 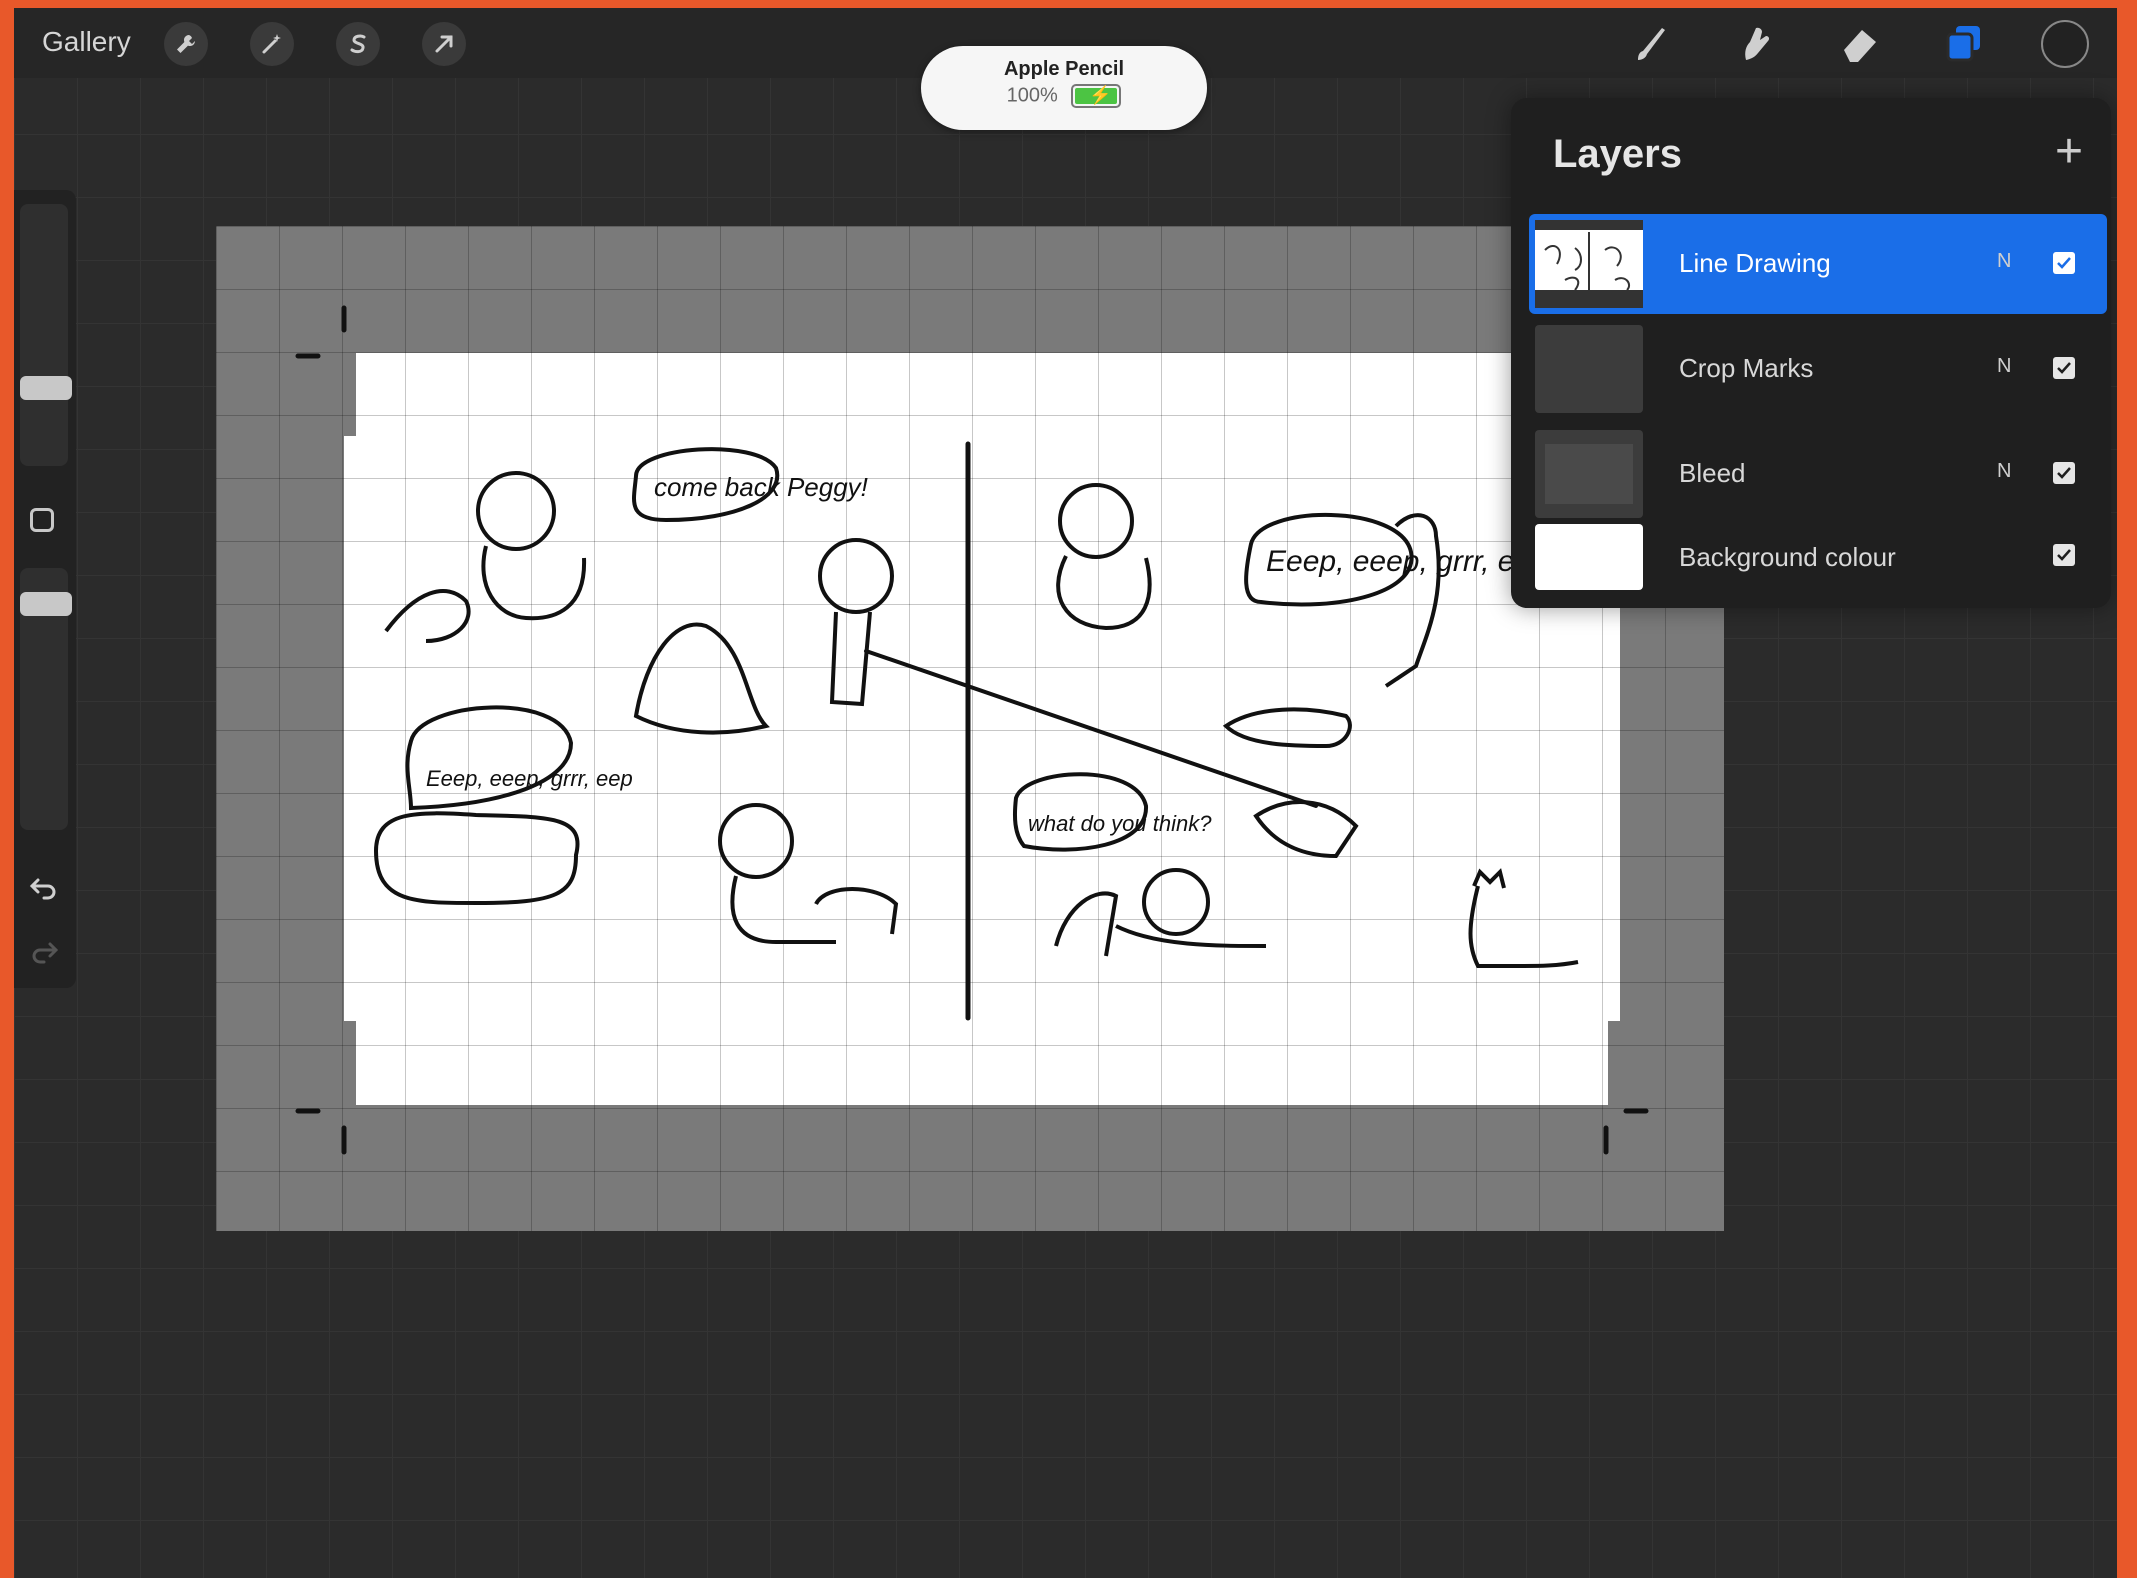 What do you see at coordinates (1032, 95) in the screenshot?
I see `battery-percent: 100%` at bounding box center [1032, 95].